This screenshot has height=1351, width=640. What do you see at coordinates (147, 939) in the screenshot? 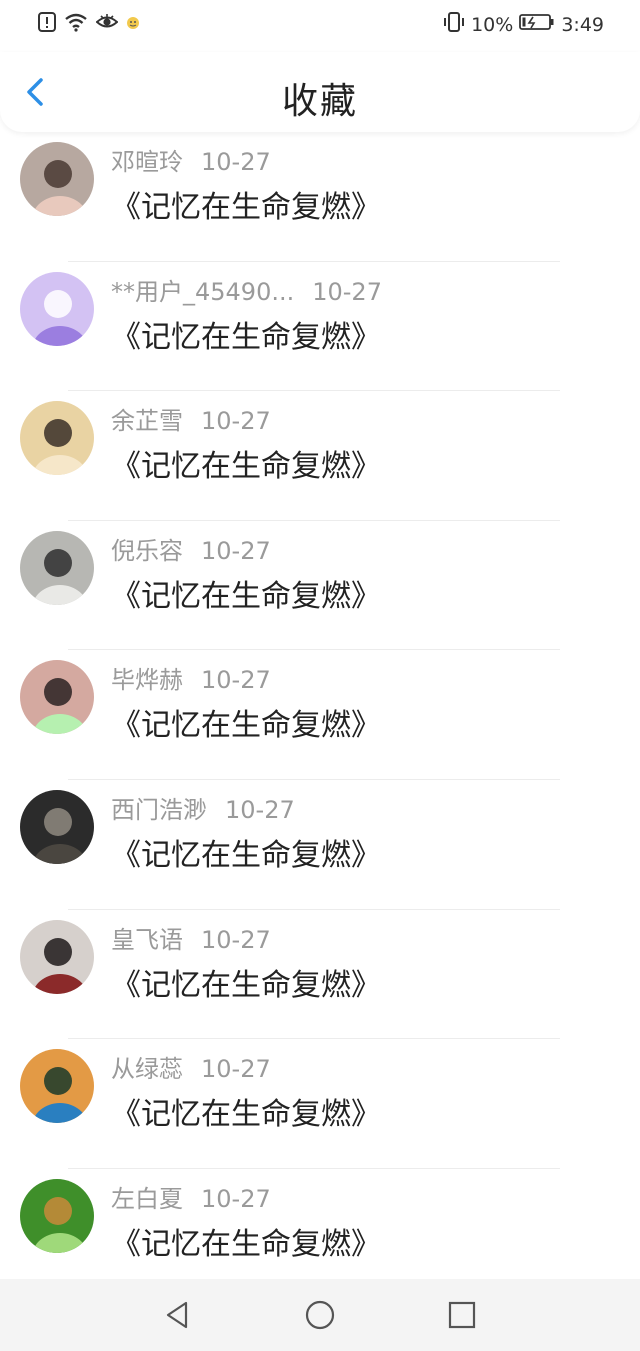
I see `user-name: 皇飞语` at bounding box center [147, 939].